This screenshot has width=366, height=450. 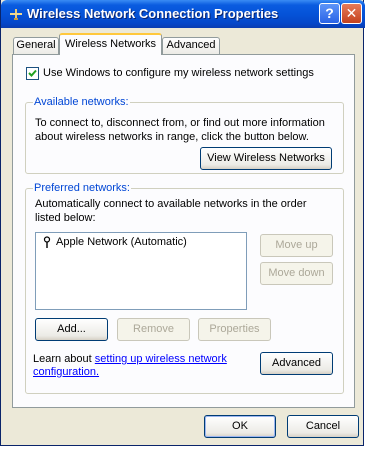 I want to click on cancel-button: Cancel, so click(x=323, y=426).